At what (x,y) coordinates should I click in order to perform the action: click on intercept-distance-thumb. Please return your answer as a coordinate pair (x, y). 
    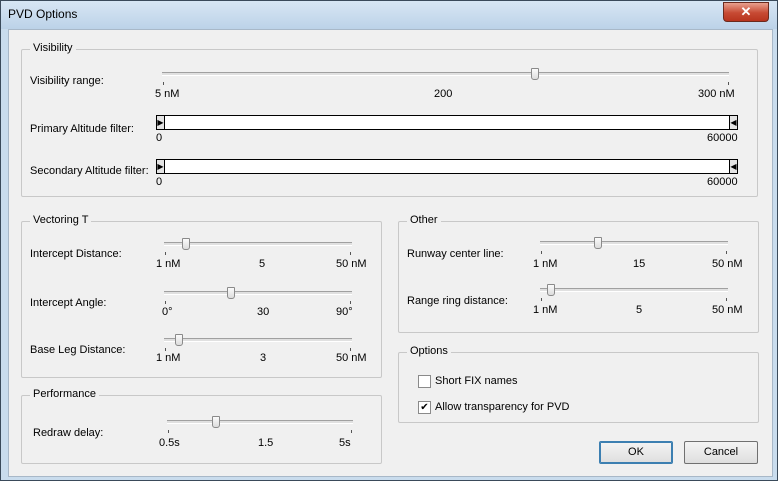
    Looking at the image, I should click on (186, 244).